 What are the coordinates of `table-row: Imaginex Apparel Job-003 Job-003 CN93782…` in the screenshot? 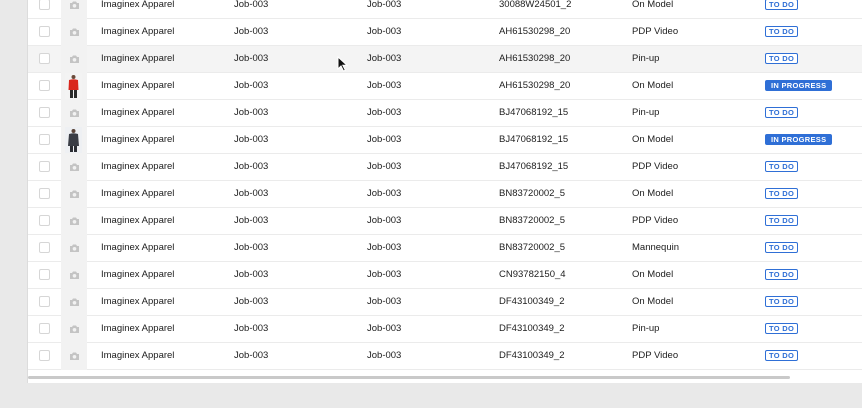 It's located at (445, 275).